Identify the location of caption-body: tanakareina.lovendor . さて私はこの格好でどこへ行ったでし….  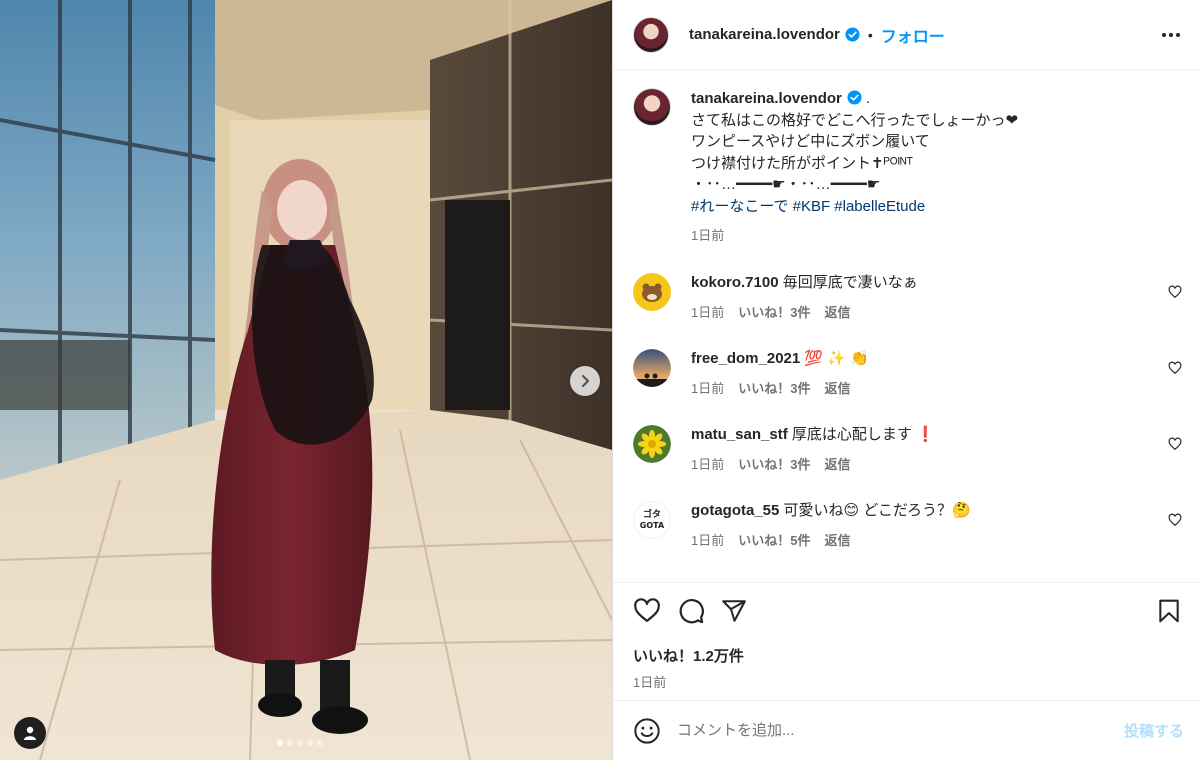
(854, 167).